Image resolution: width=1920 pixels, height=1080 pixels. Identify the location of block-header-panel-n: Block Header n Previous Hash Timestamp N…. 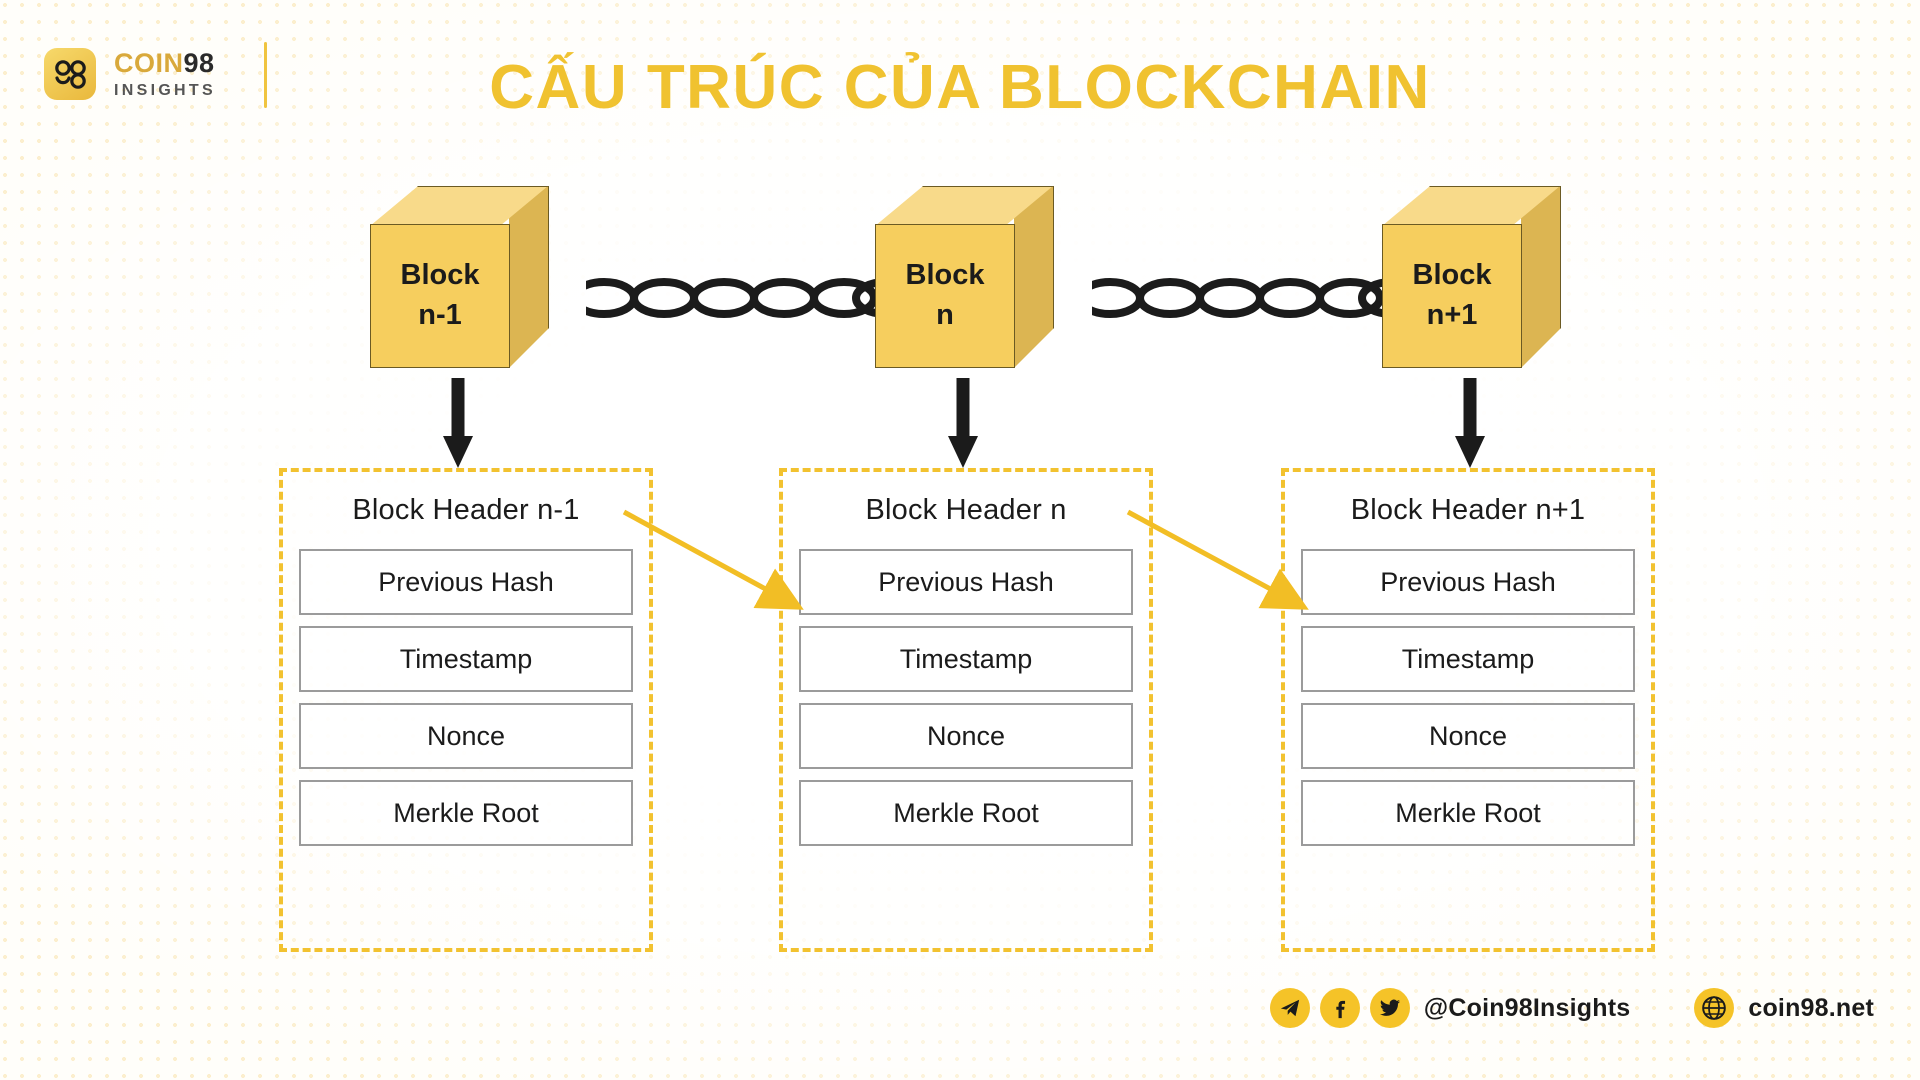
(966, 710).